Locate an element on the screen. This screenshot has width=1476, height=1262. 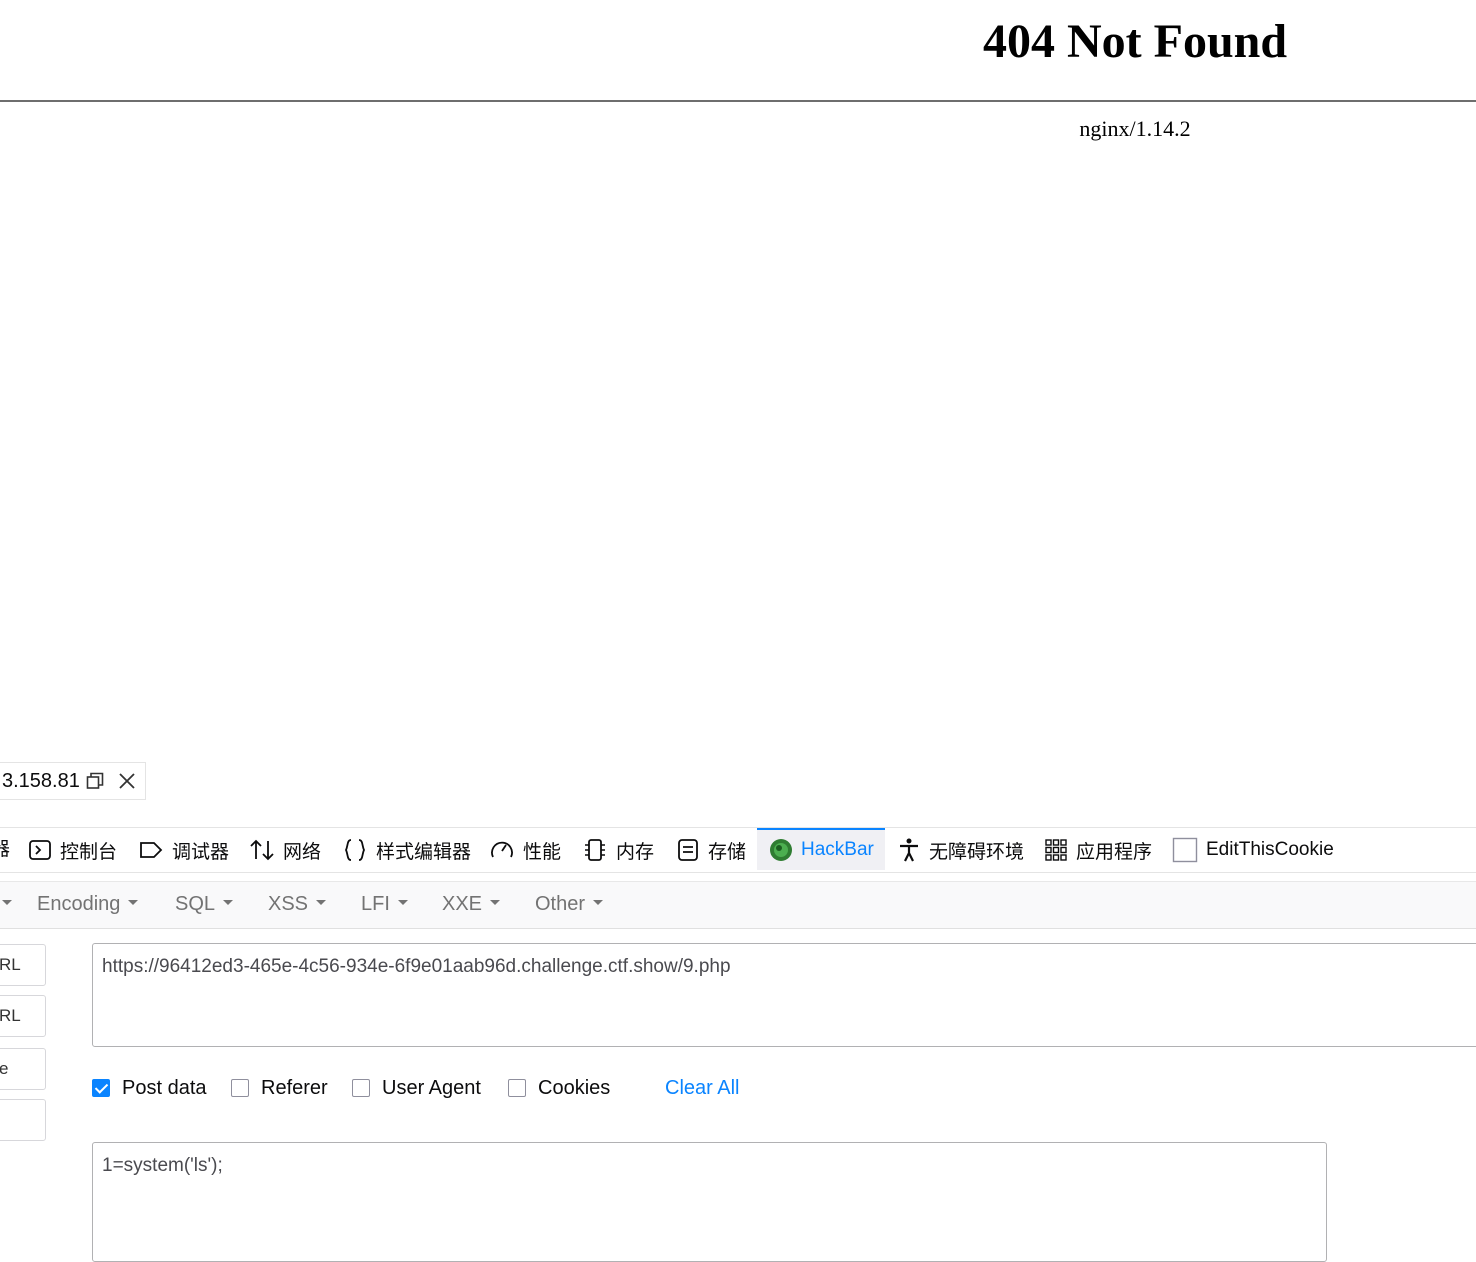
tab-performance: 性能 is located at coordinates (525, 850).